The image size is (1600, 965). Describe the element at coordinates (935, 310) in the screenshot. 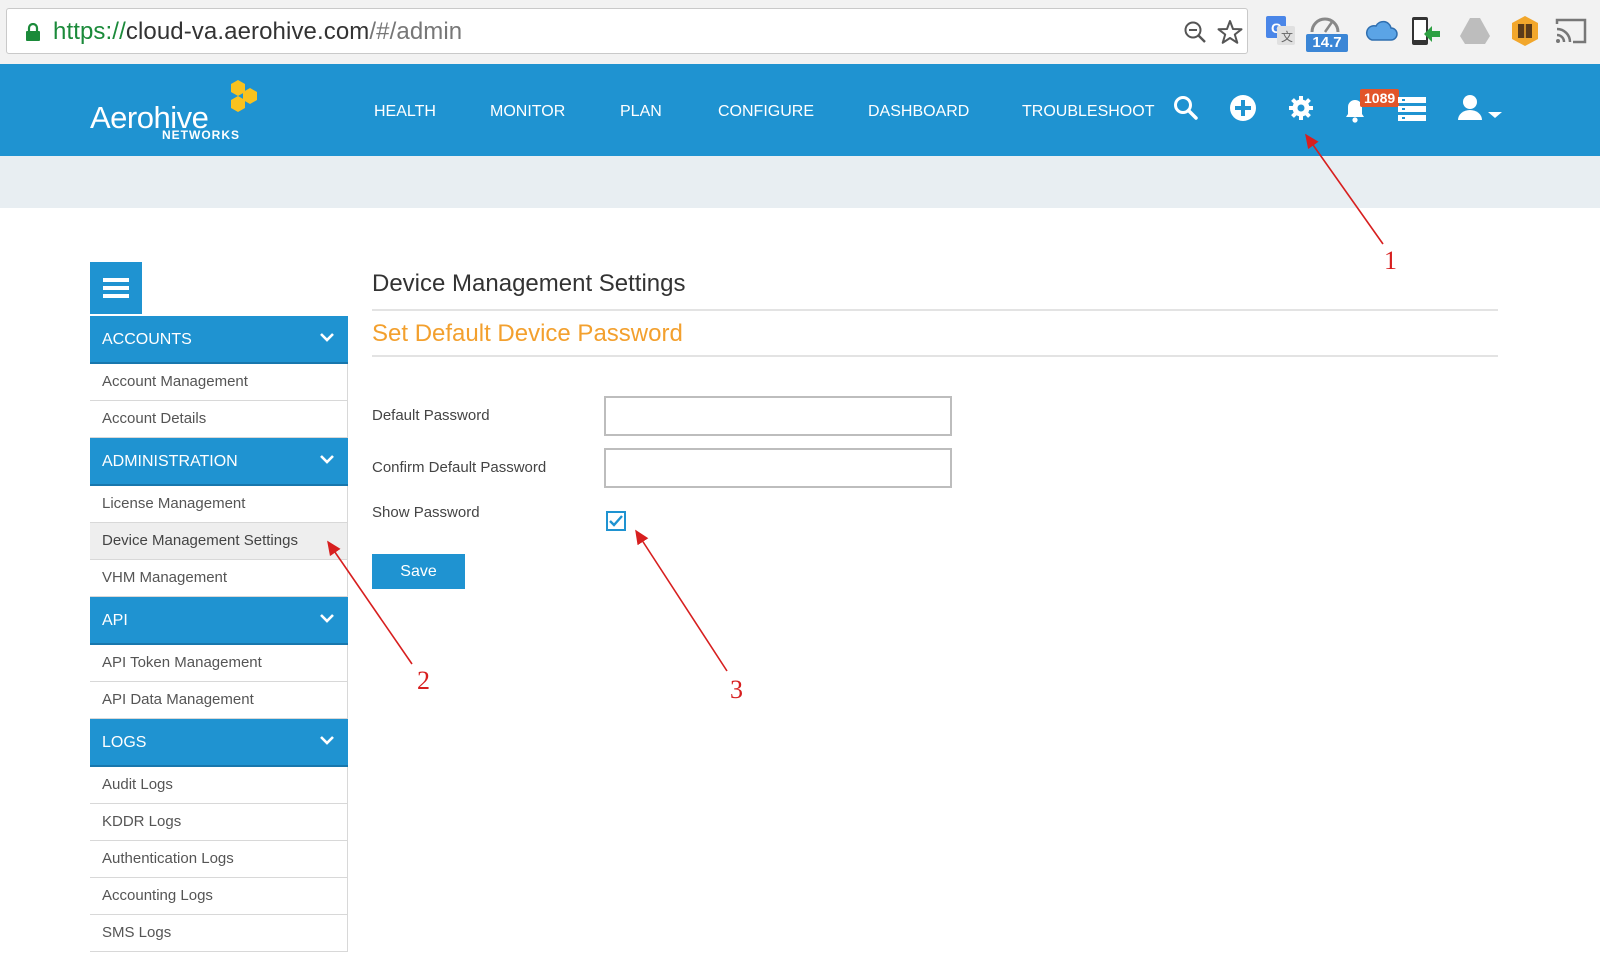

I see `title-divider` at that location.